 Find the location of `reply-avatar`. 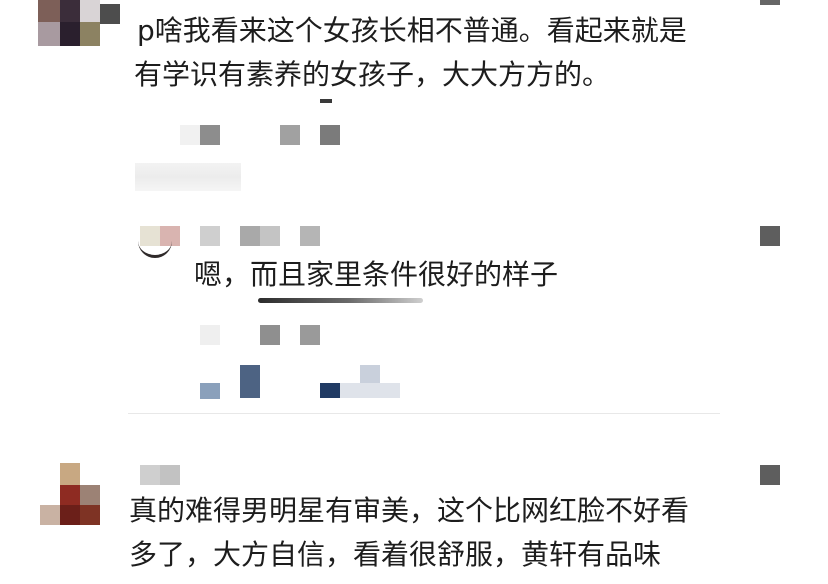

reply-avatar is located at coordinates (159, 243).